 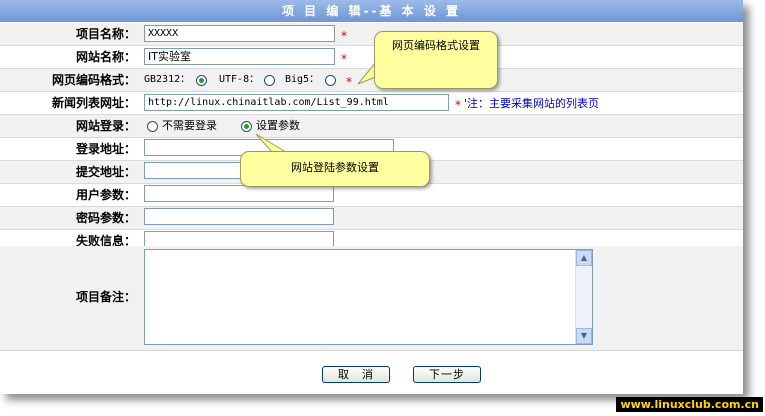 What do you see at coordinates (371, 195) in the screenshot?
I see `row-user-param: 用户参数：` at bounding box center [371, 195].